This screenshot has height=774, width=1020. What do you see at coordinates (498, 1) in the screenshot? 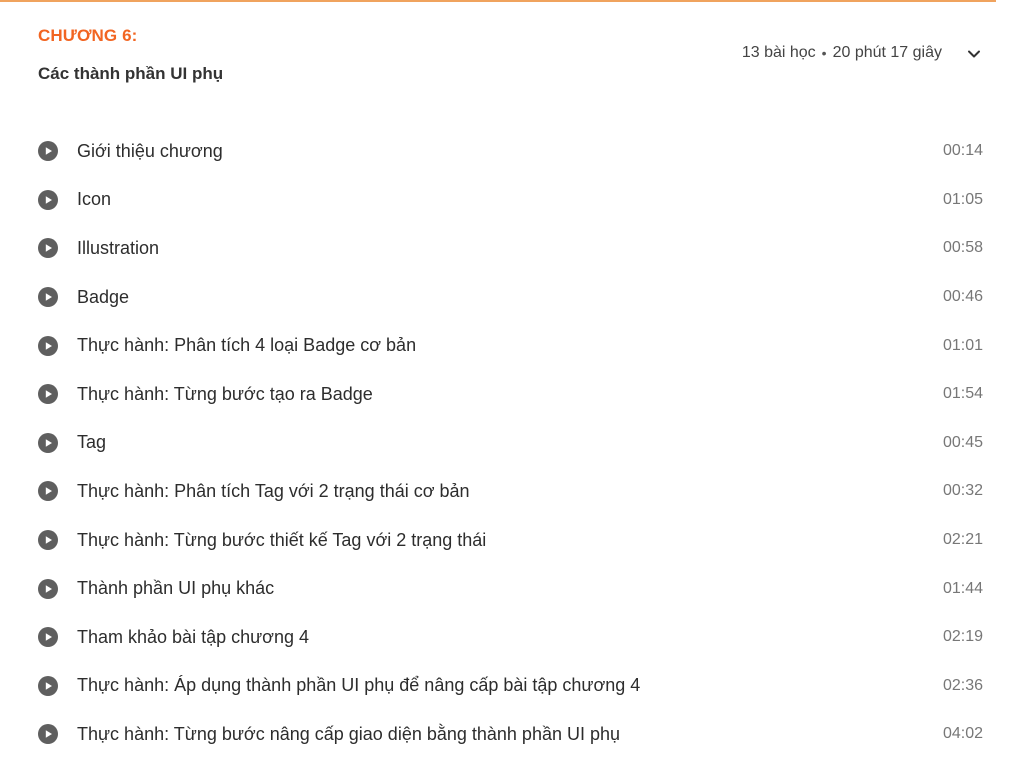
I see `top-divider` at bounding box center [498, 1].